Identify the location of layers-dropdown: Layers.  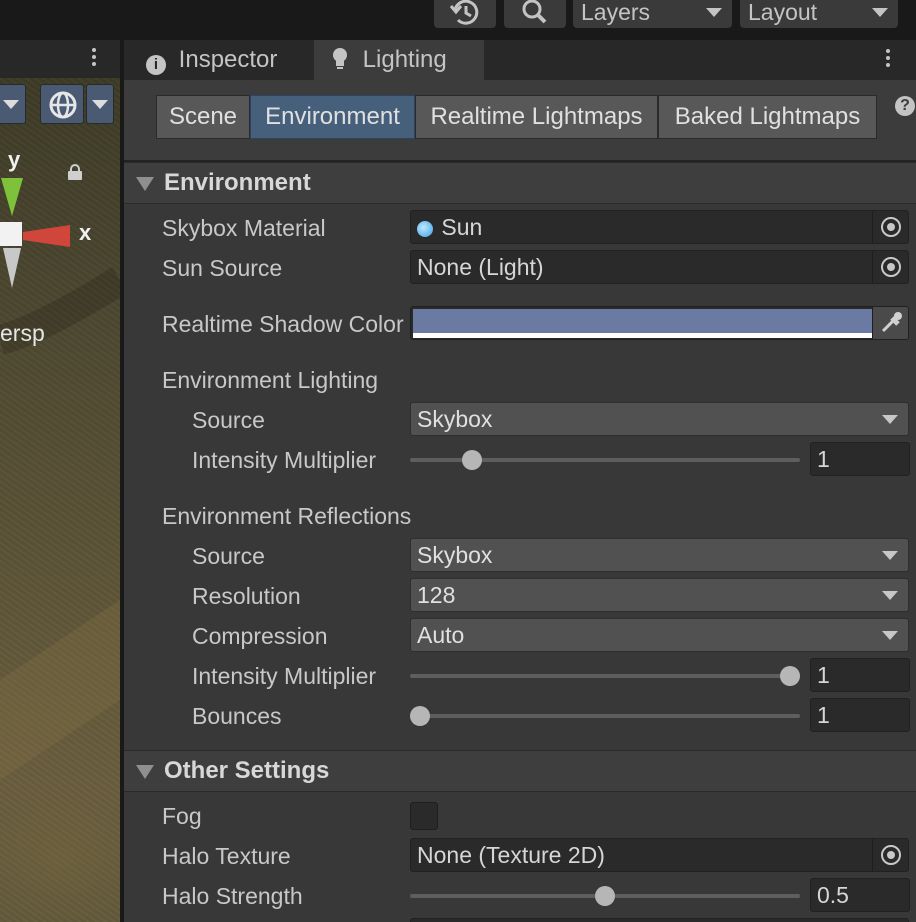
(652, 14).